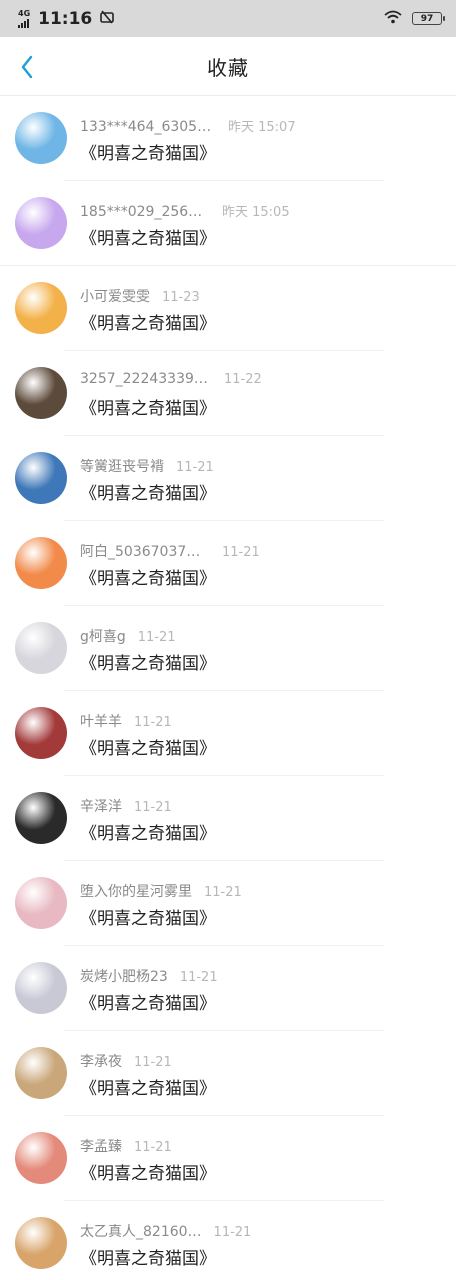 This screenshot has height=1280, width=456. I want to click on favorite-row: 太乙真人_82160… 11-21 《明喜之奇猫国》, so click(228, 1240).